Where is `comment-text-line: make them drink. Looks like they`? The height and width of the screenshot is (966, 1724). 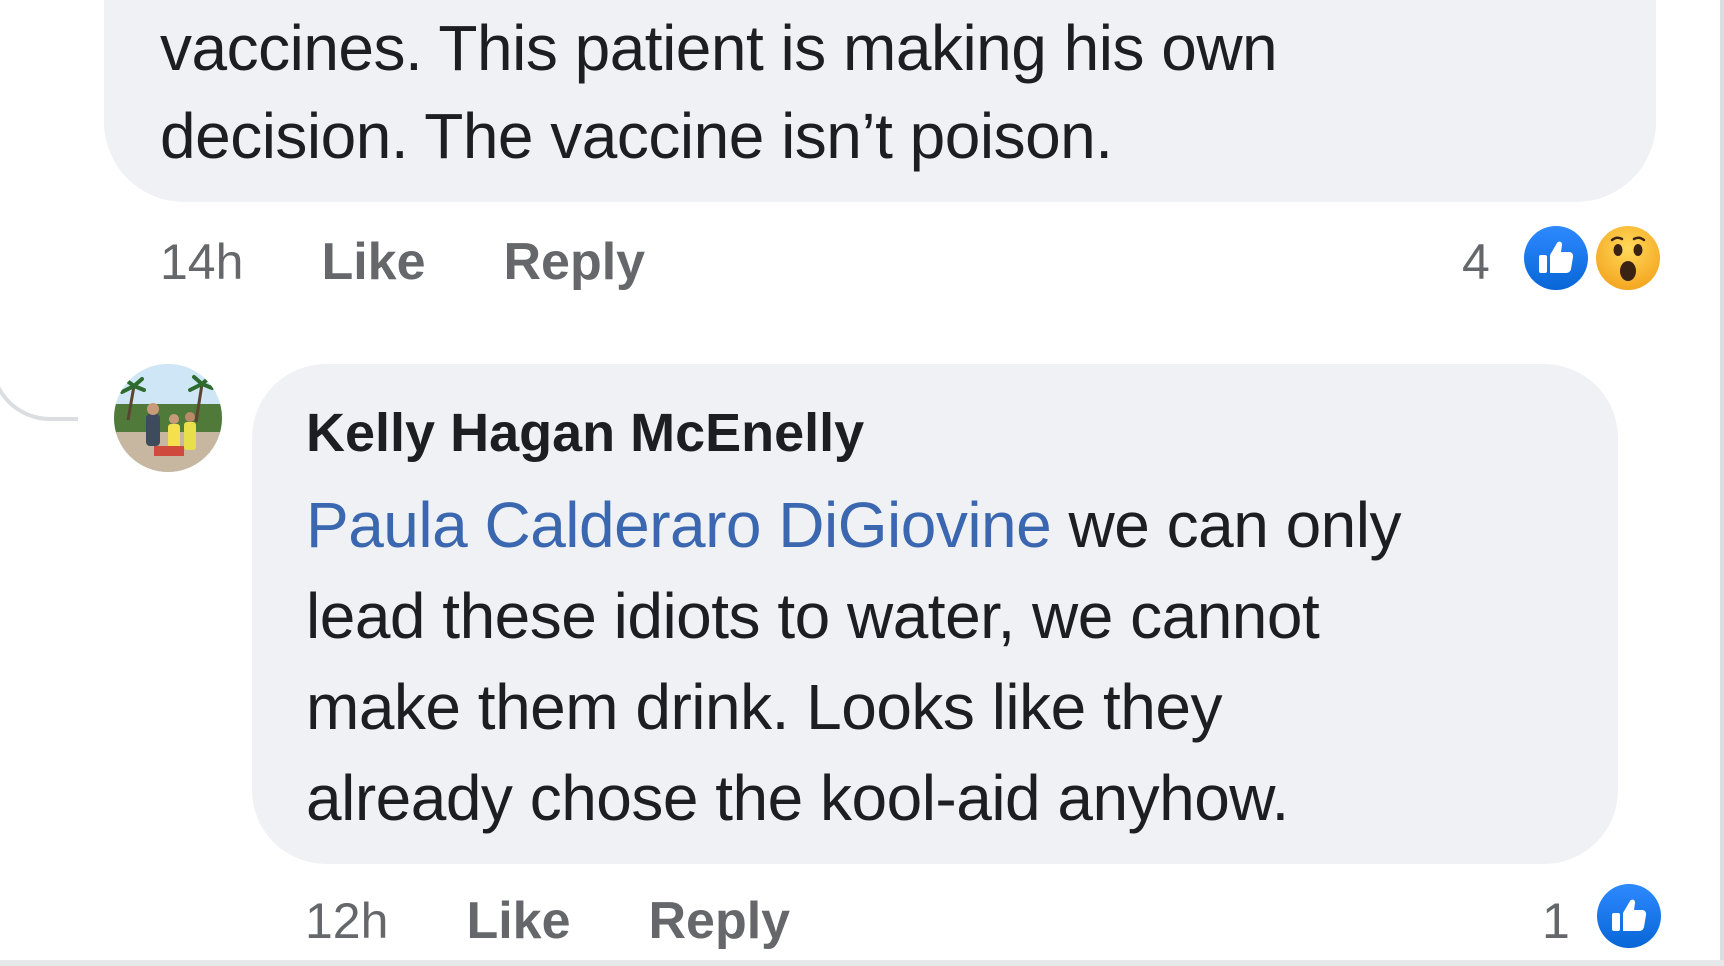
comment-text-line: make them drink. Looks like they is located at coordinates (764, 707).